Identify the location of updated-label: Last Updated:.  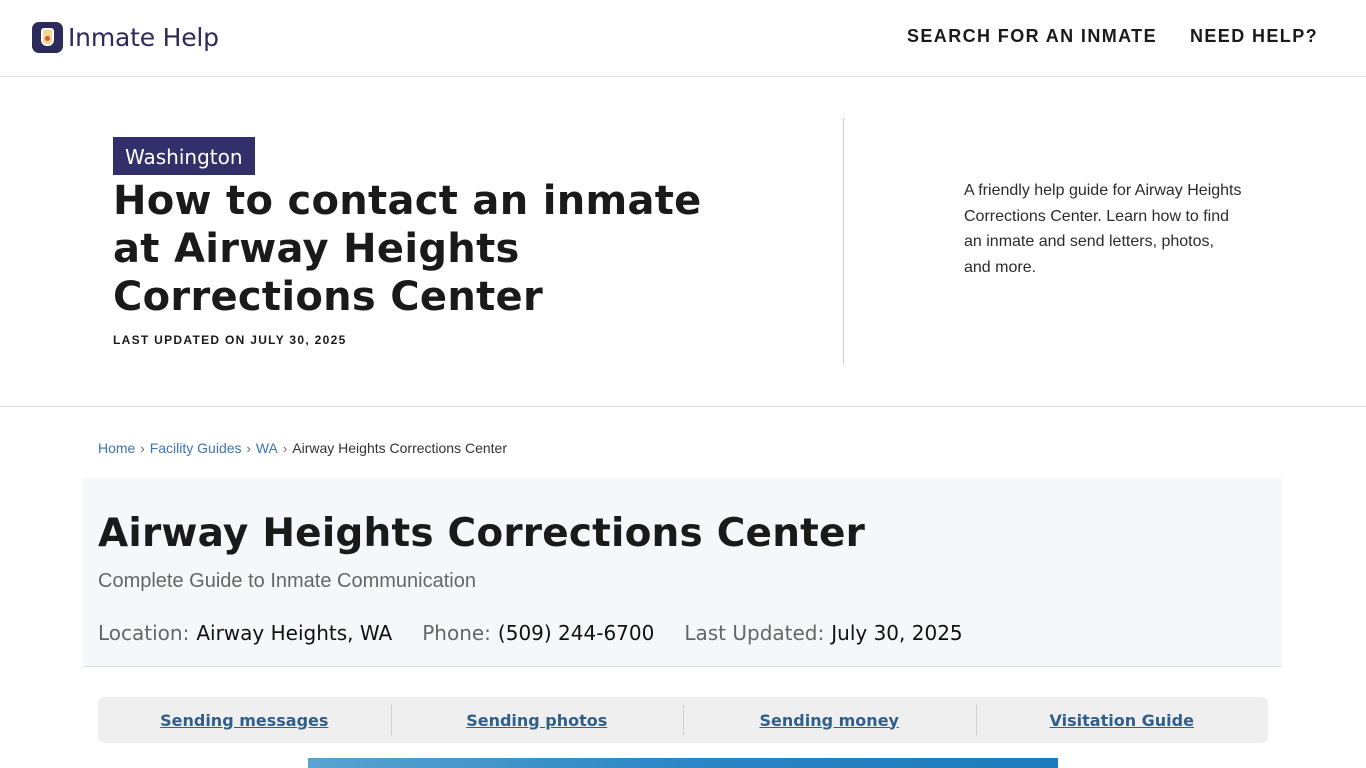
(754, 633).